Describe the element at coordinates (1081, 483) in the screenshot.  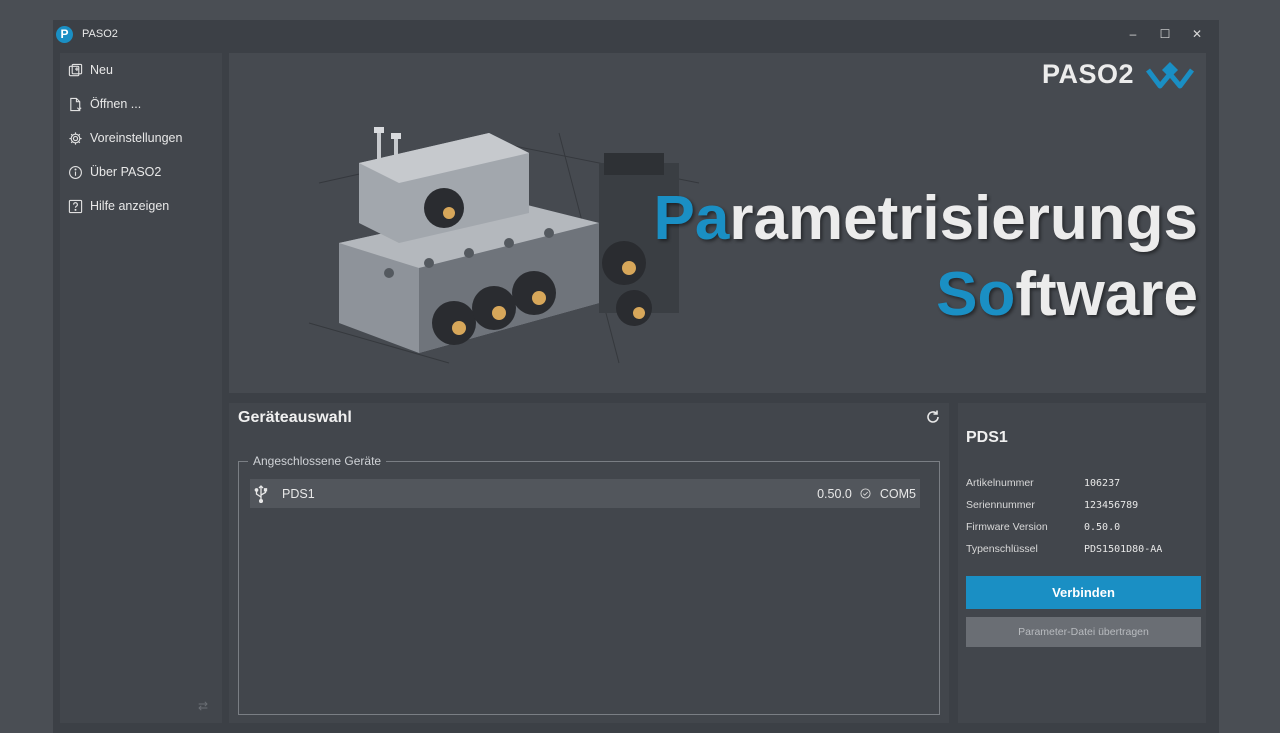
I see `property-row: Artikelnummer 106237` at that location.